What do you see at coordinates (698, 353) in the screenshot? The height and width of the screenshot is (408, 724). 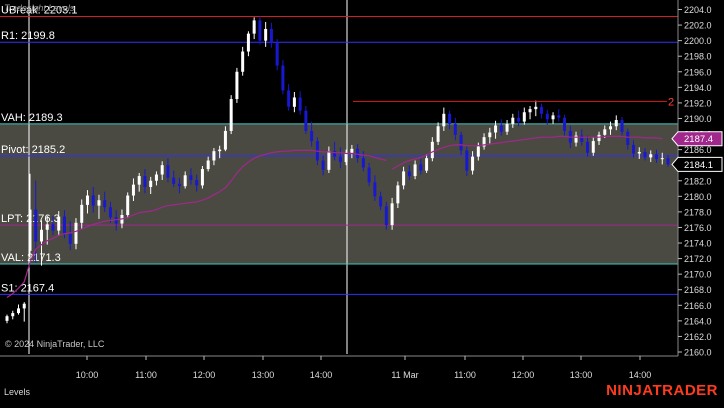 I see `y-tick-label: 2160.0` at bounding box center [698, 353].